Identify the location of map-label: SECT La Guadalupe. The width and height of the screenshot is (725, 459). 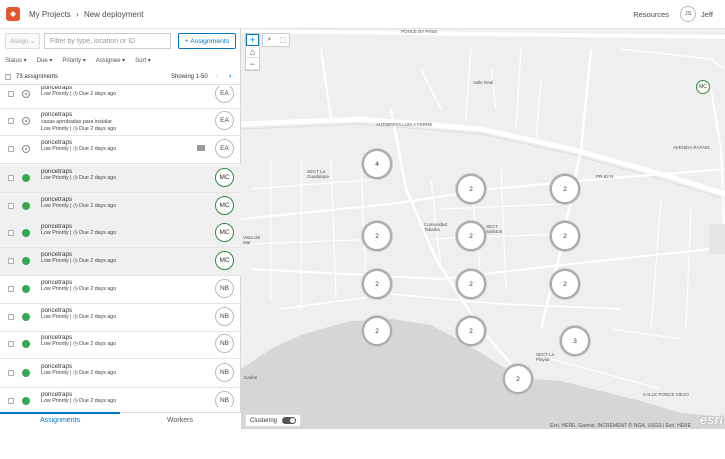
(318, 174).